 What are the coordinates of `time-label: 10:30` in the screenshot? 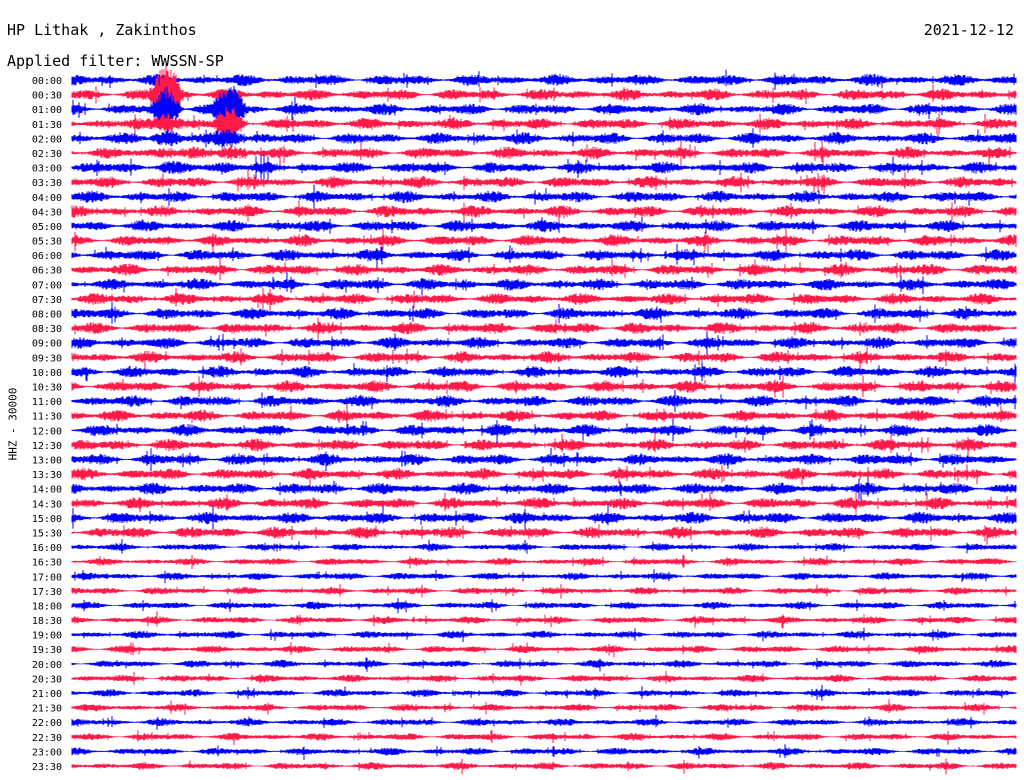 It's located at (47, 388).